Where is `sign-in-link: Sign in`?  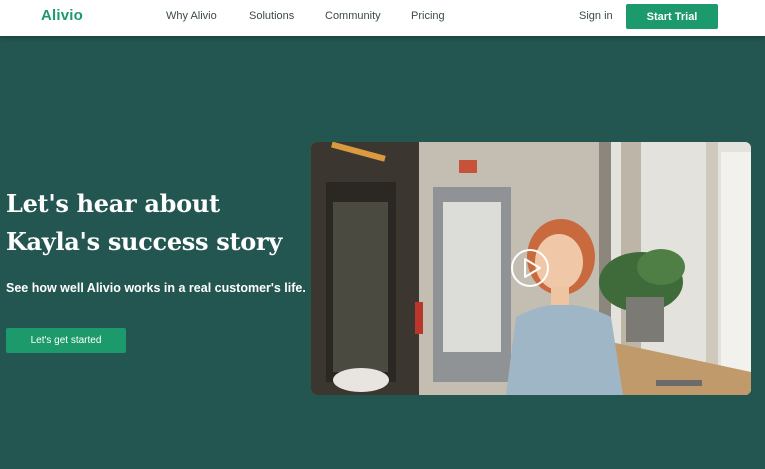 sign-in-link: Sign in is located at coordinates (596, 16).